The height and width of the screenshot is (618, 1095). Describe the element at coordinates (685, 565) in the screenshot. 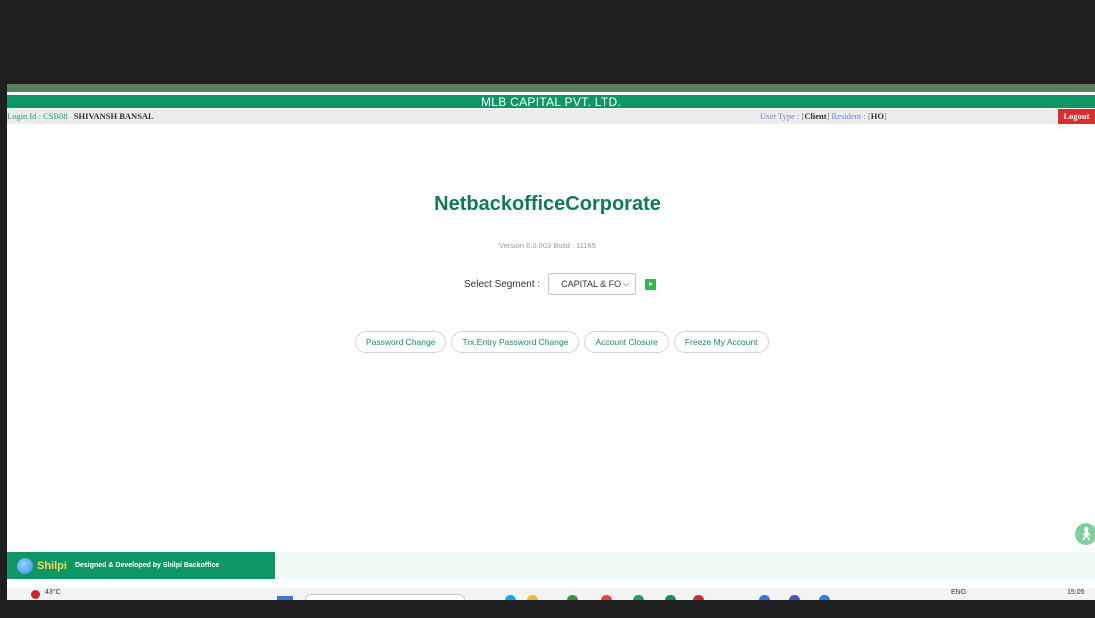

I see `footer-right-band` at that location.